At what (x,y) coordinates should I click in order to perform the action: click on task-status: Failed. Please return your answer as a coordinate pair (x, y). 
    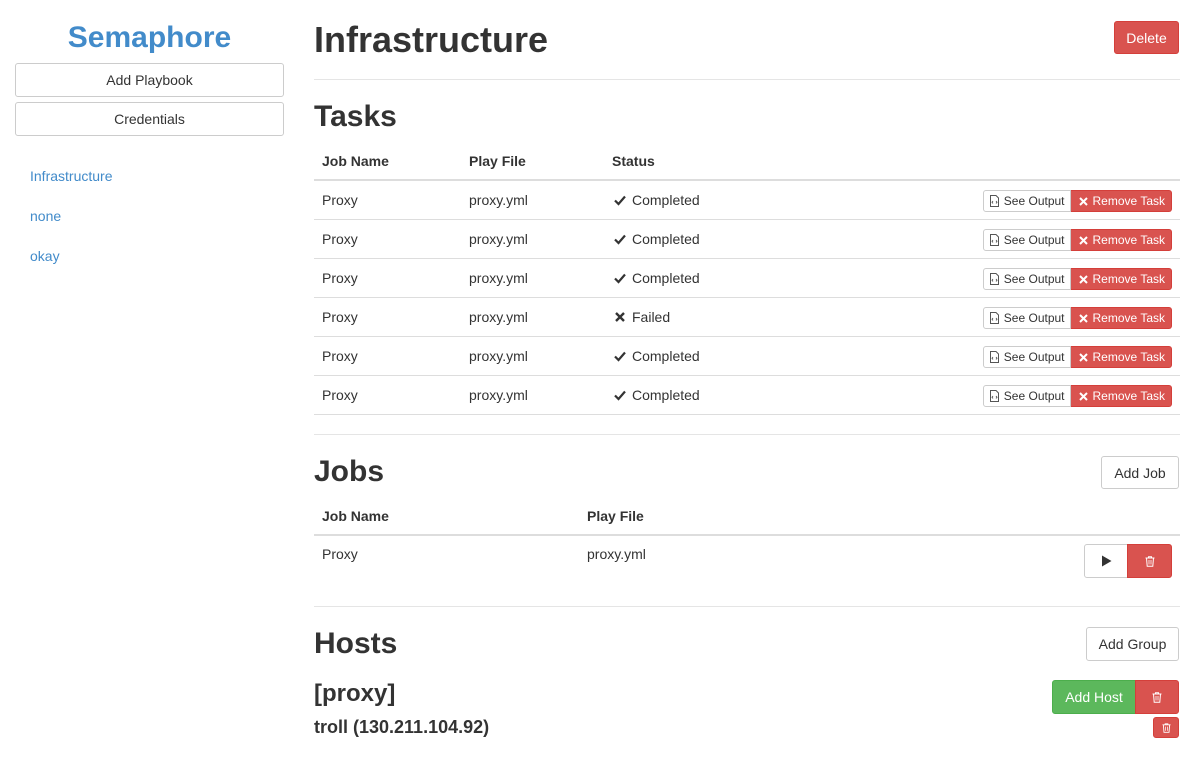
    Looking at the image, I should click on (642, 317).